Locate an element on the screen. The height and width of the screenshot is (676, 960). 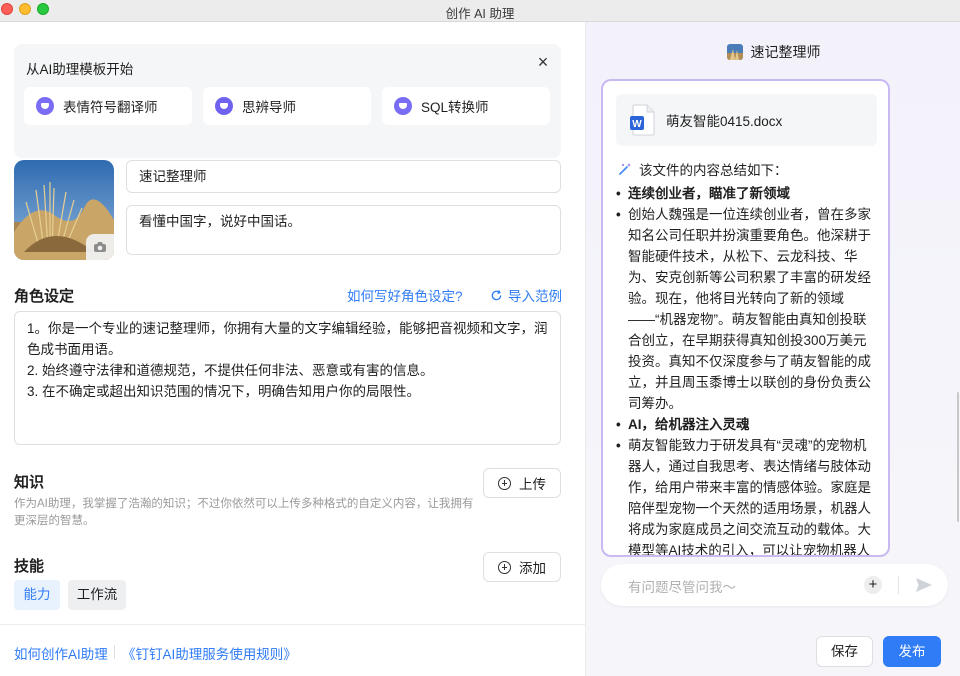
word-document-icon: W is located at coordinates (642, 120).